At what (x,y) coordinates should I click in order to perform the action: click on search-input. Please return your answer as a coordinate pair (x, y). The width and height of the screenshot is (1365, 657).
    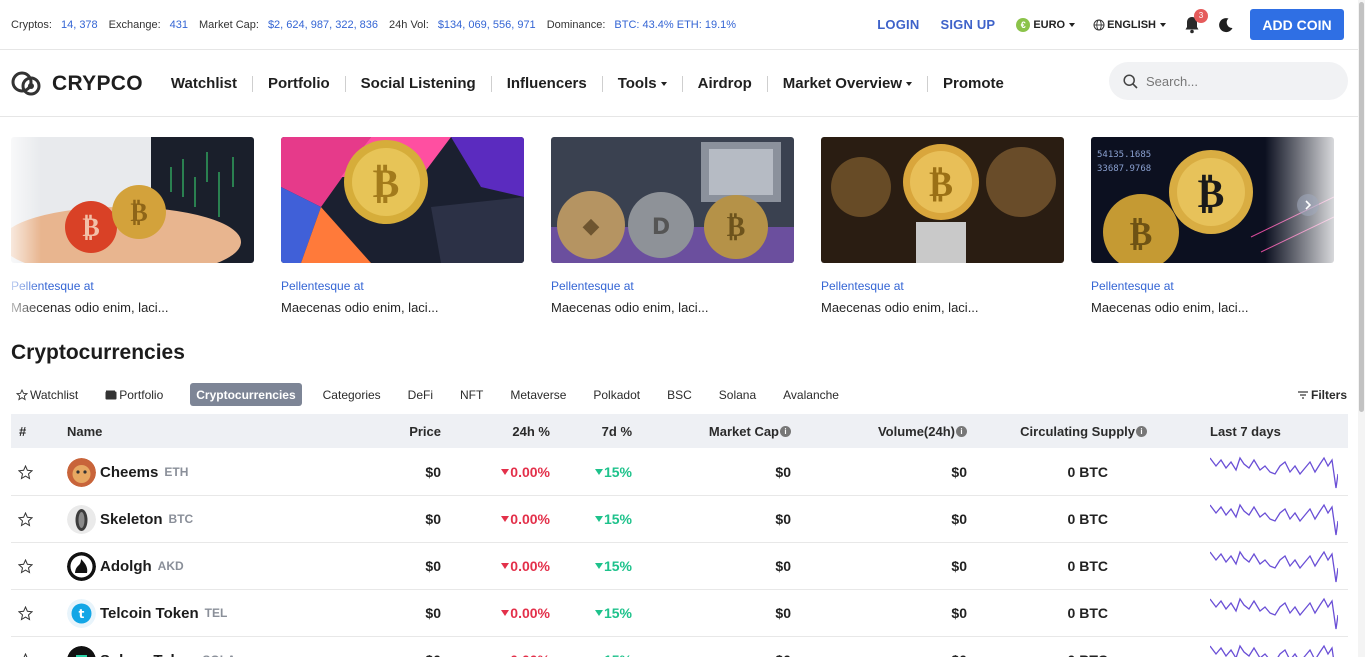
    Looking at the image, I should click on (1231, 81).